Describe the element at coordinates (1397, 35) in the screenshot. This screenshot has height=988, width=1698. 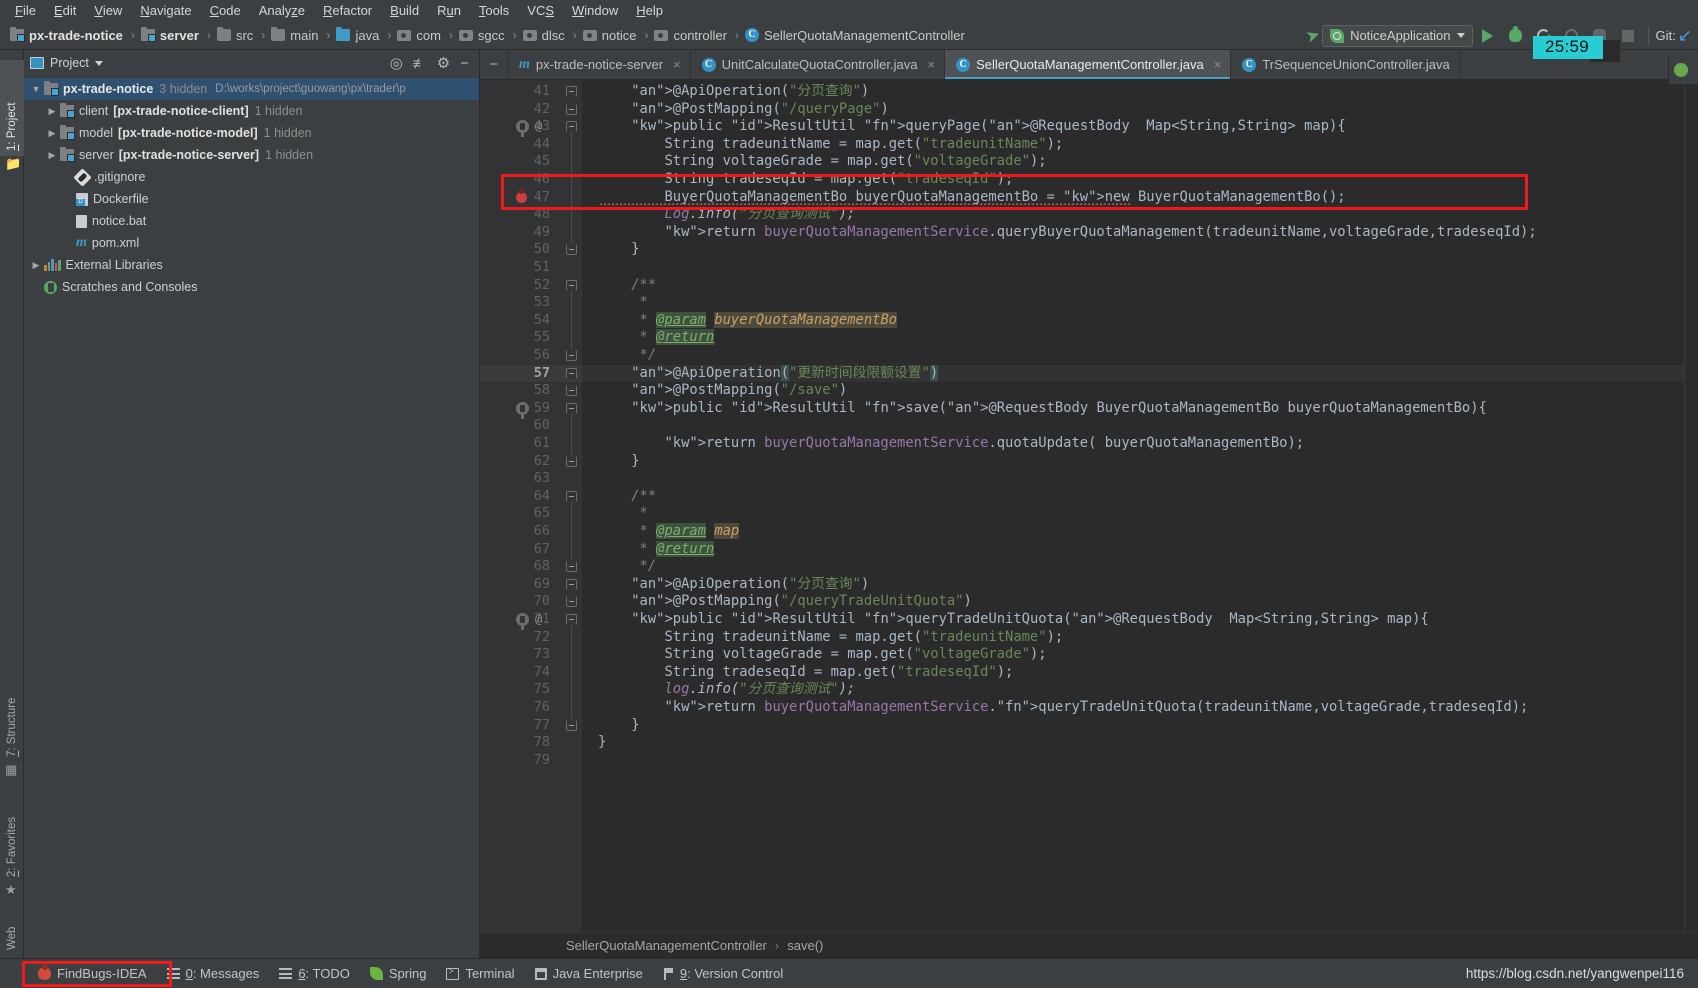
I see `run-configuration-selector: NoticeApplication` at that location.